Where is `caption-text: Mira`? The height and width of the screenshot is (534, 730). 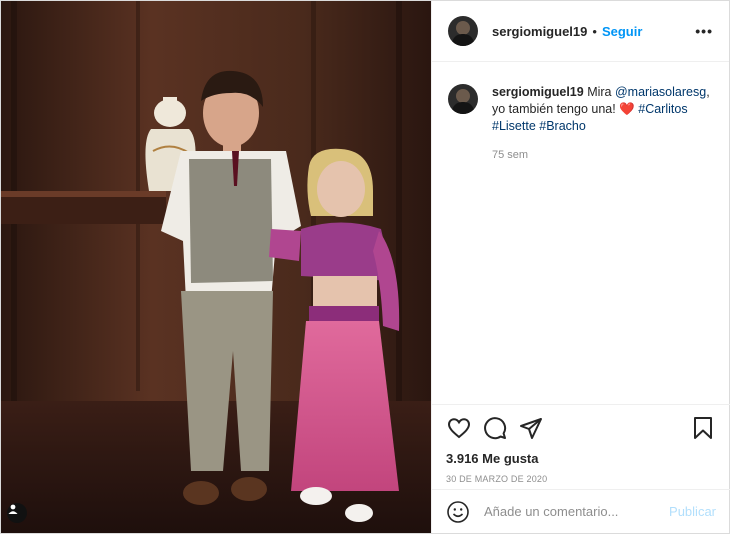
caption-text: Mira is located at coordinates (599, 92).